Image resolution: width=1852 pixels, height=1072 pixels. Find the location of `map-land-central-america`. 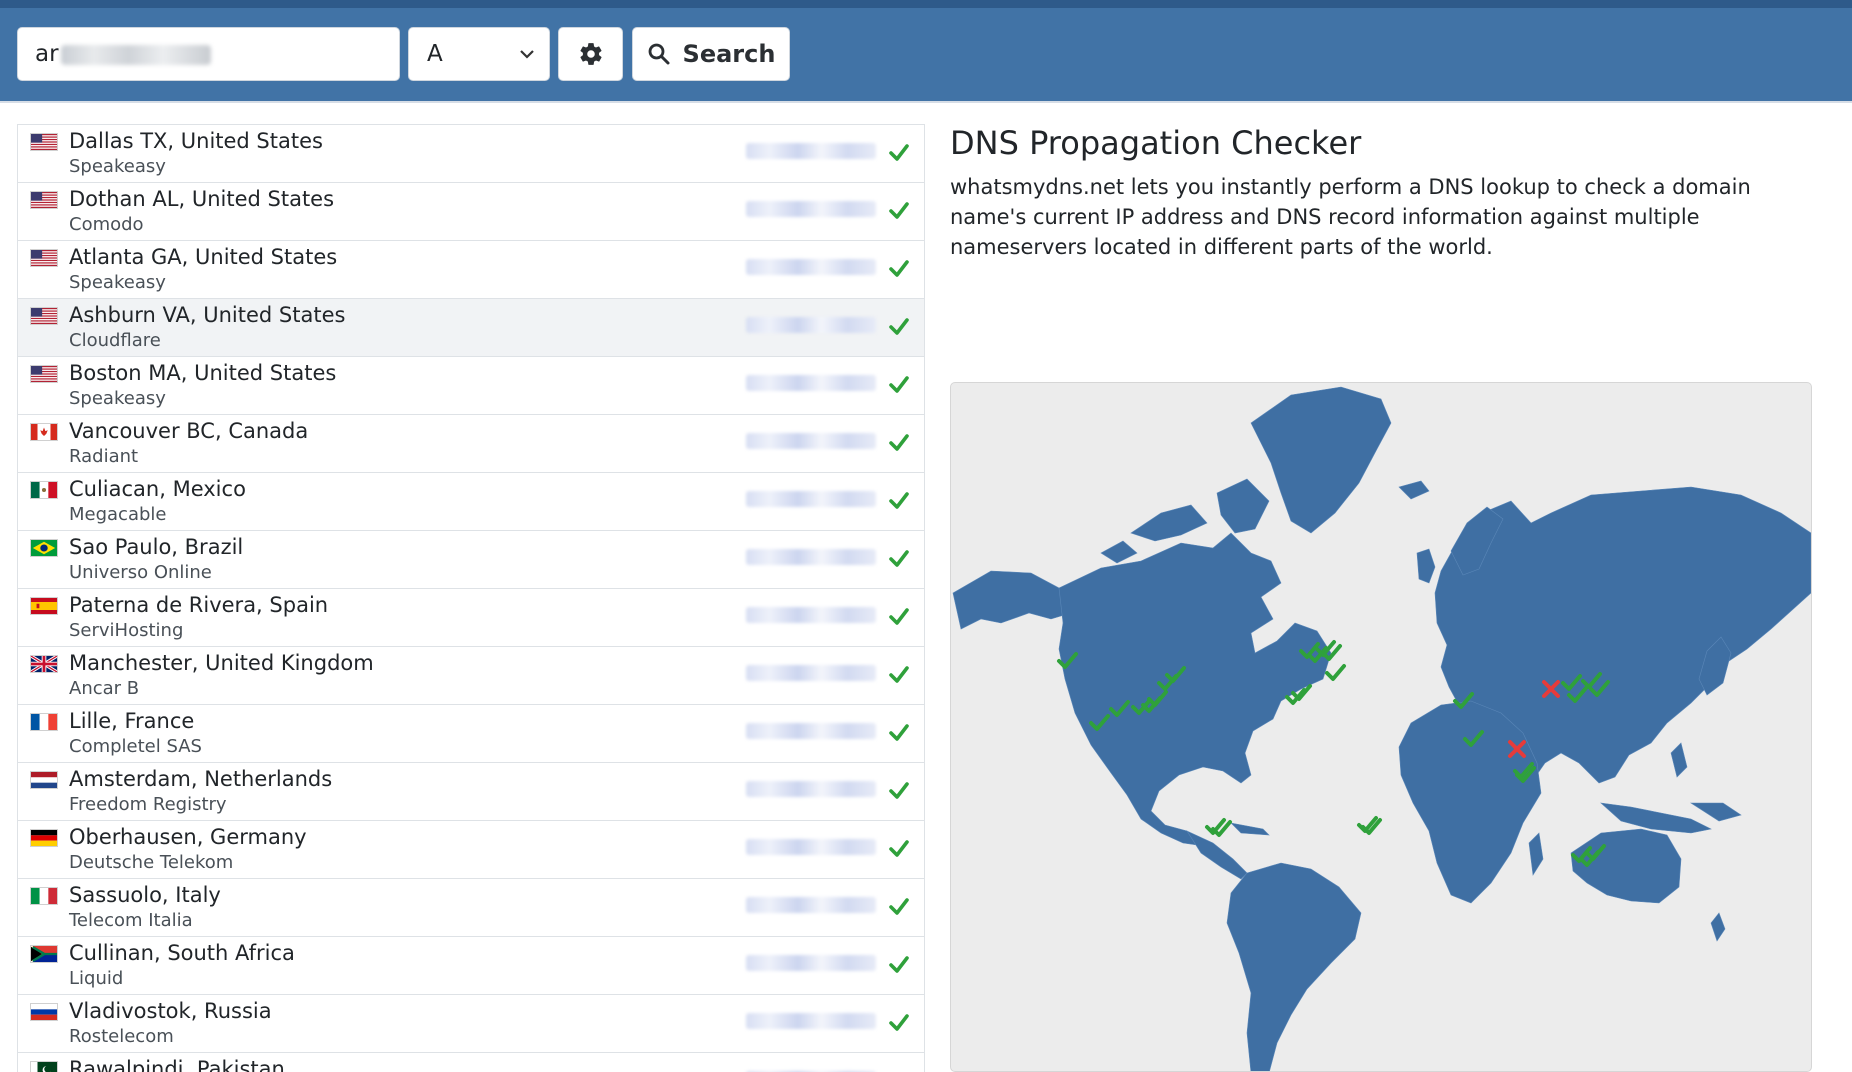

map-land-central-america is located at coordinates (1217, 855).